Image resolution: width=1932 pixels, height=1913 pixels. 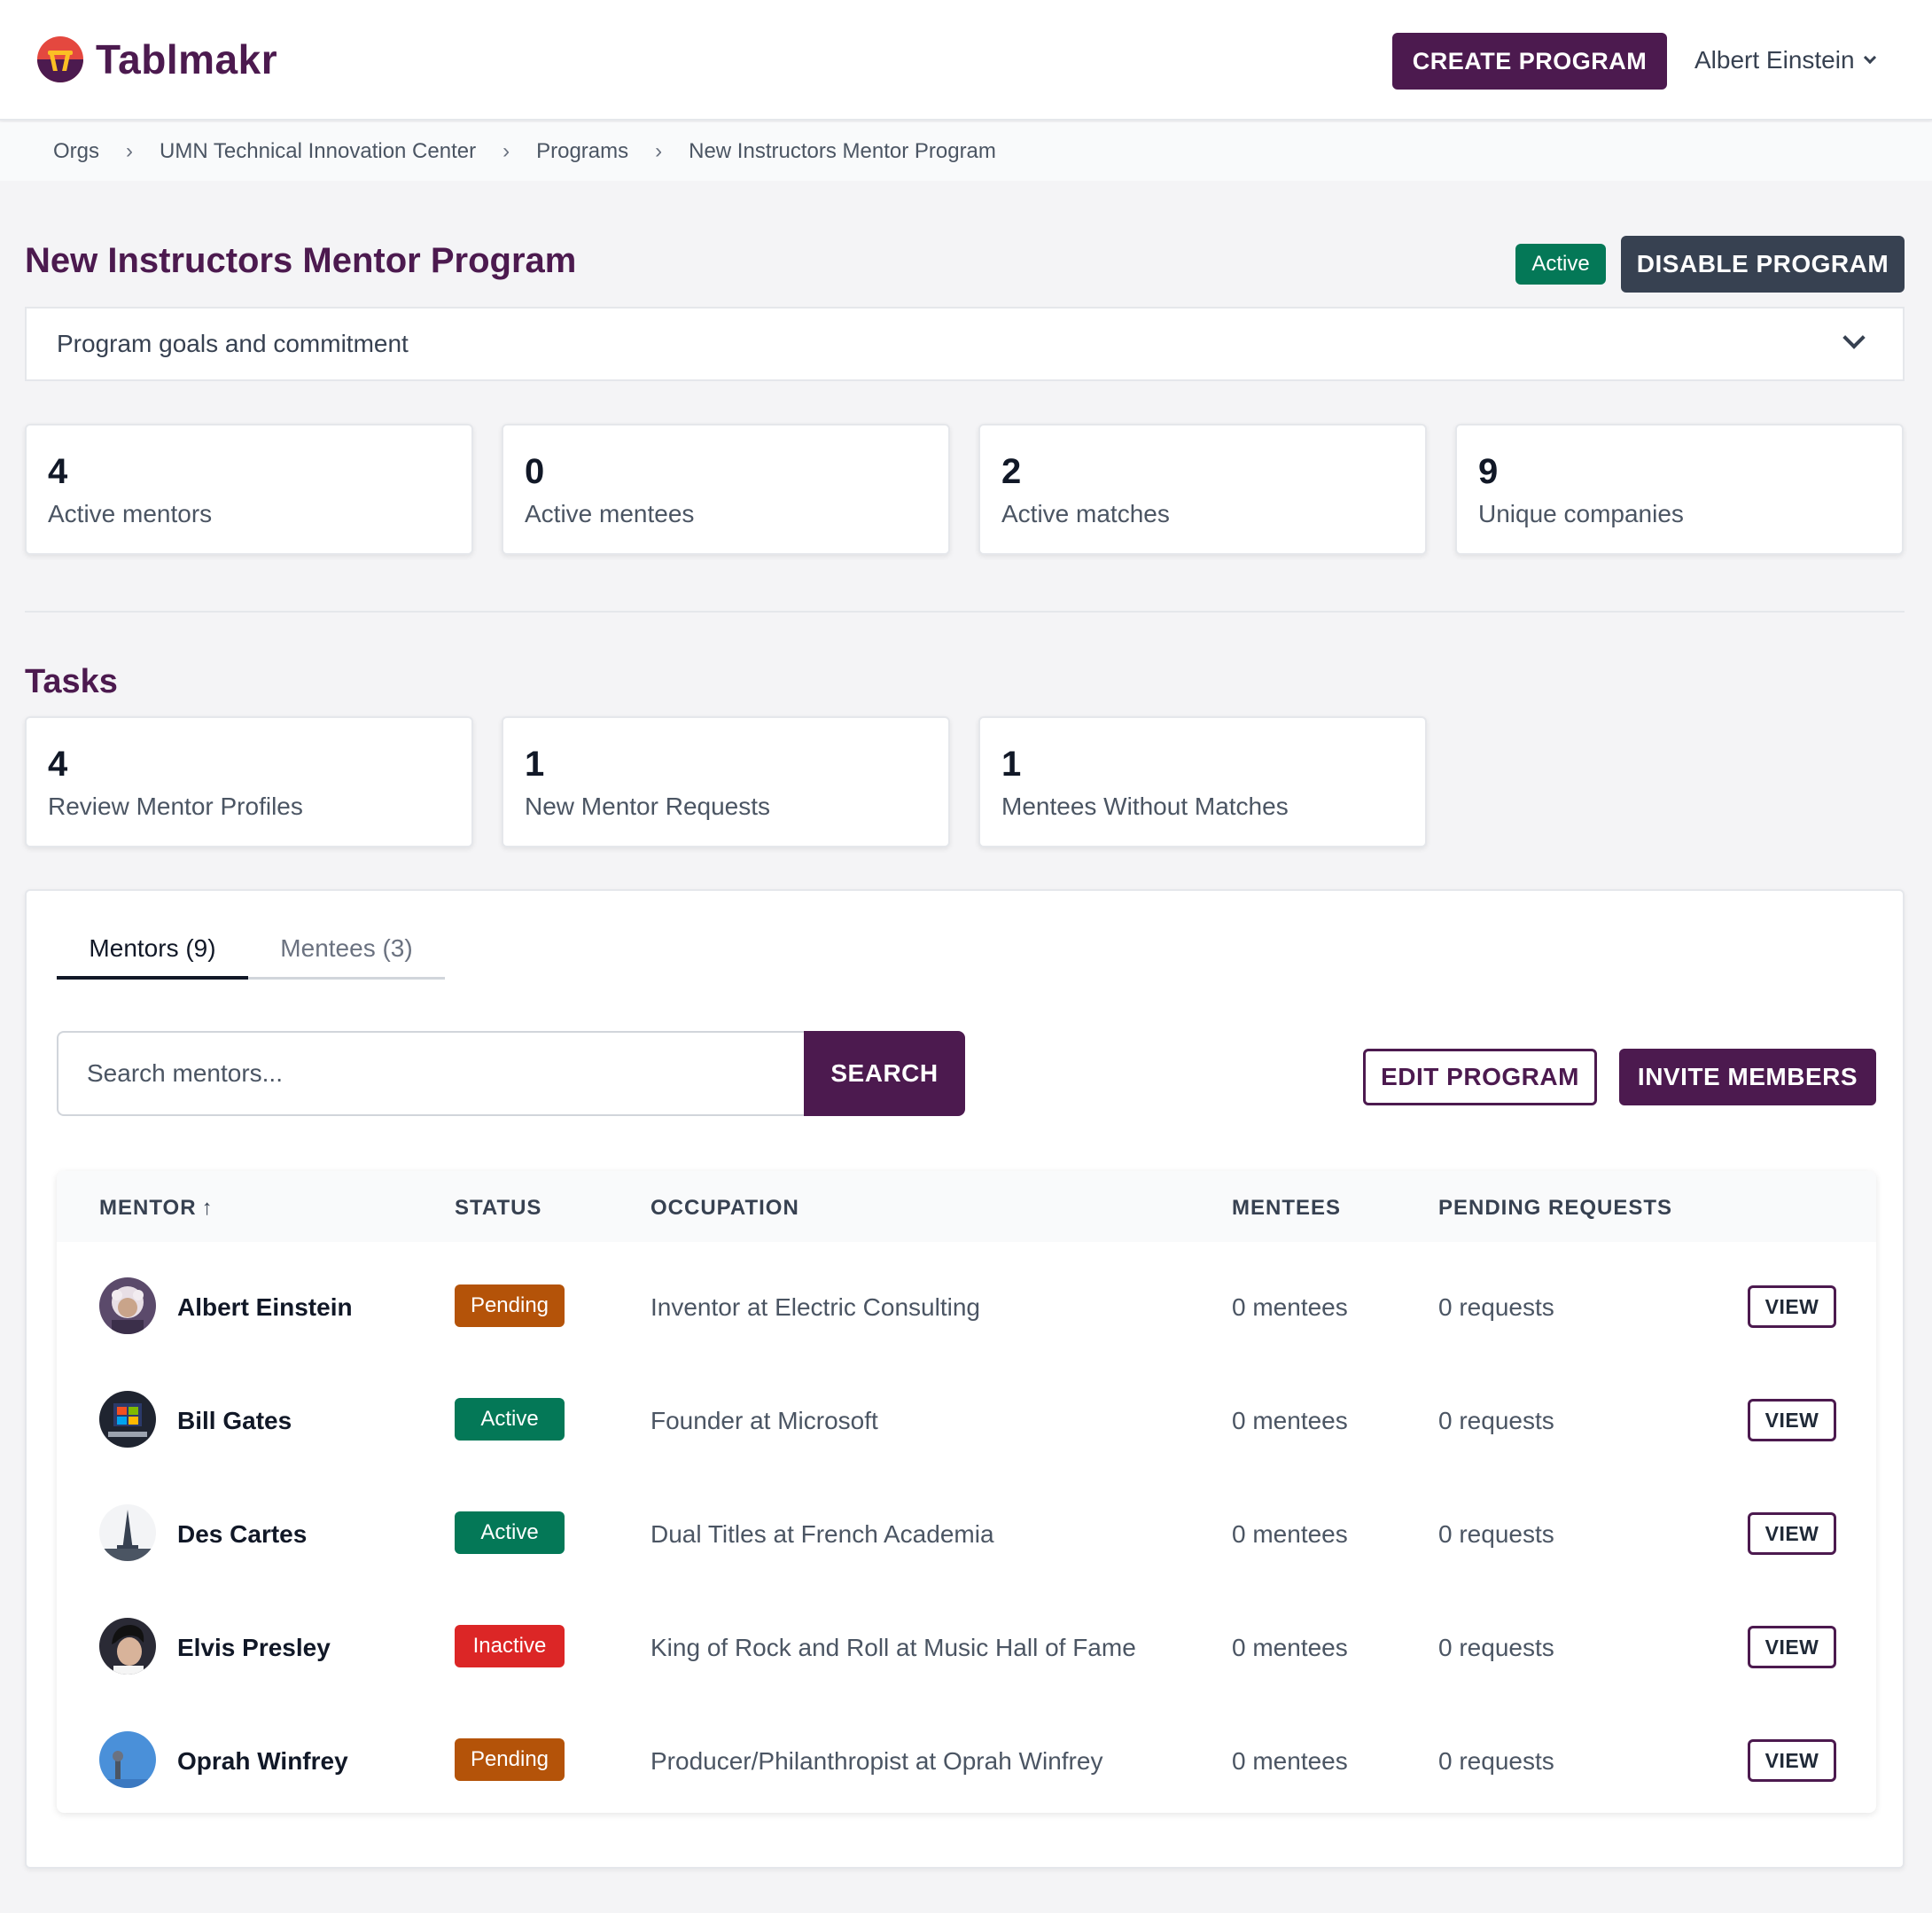 I want to click on stat-label: Active matches, so click(x=1085, y=513).